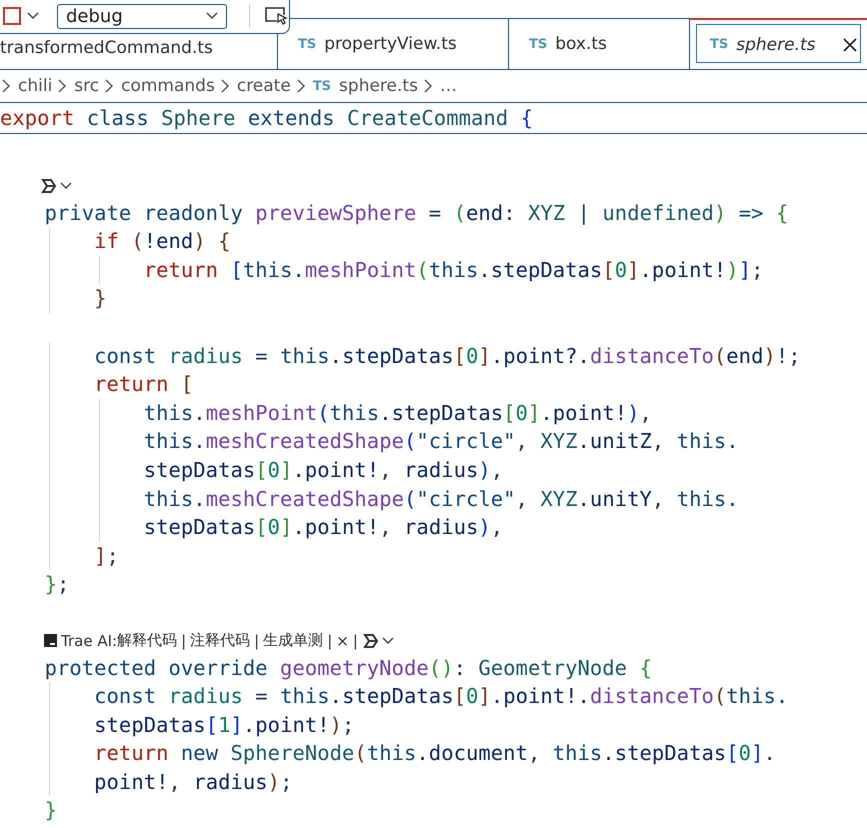 The image size is (867, 828). Describe the element at coordinates (553, 668) in the screenshot. I see `code-token: GeometryNode` at that location.